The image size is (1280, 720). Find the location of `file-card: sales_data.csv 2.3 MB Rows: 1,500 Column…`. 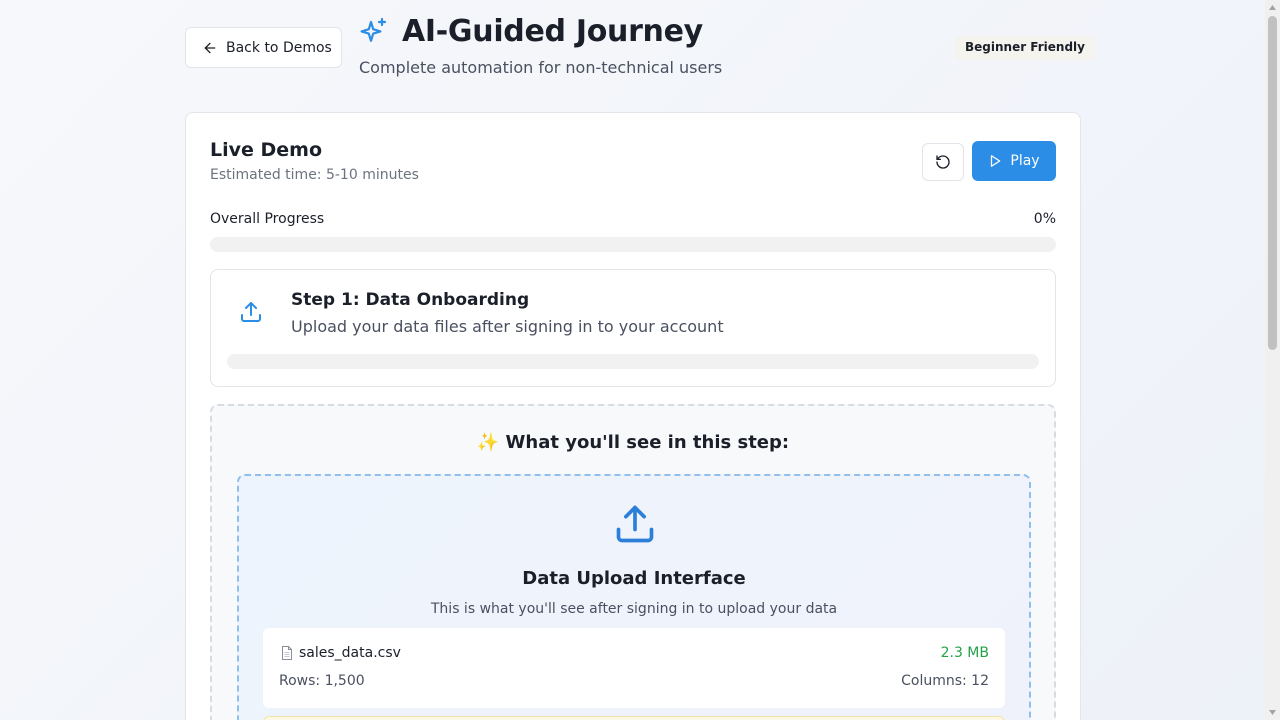

file-card: sales_data.csv 2.3 MB Rows: 1,500 Column… is located at coordinates (634, 668).